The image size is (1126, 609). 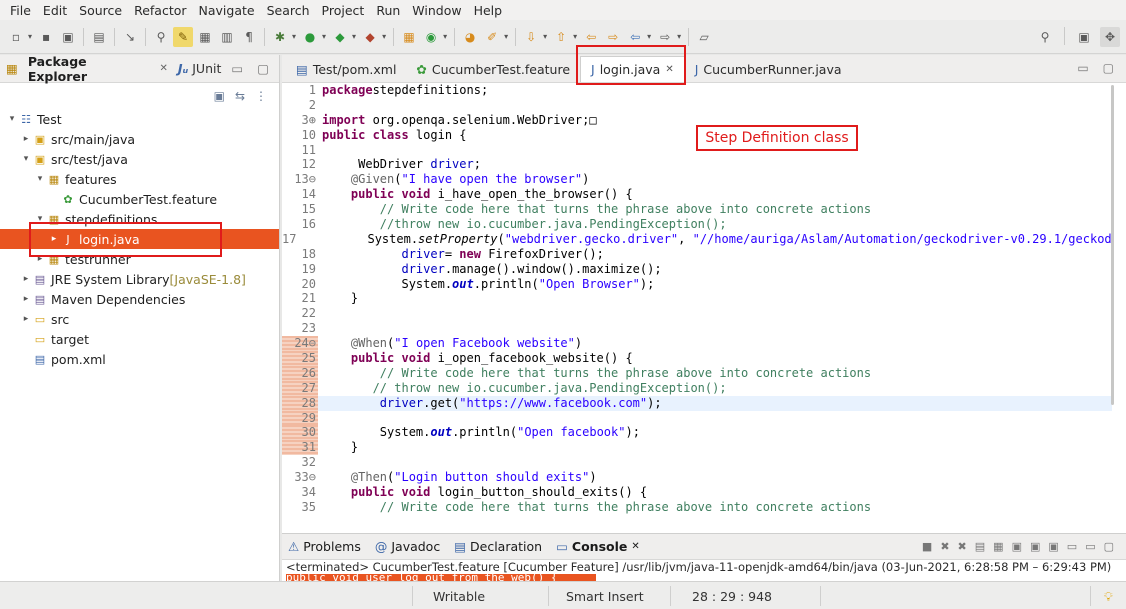 What do you see at coordinates (161, 37) in the screenshot?
I see `pin-icon: ⚲` at bounding box center [161, 37].